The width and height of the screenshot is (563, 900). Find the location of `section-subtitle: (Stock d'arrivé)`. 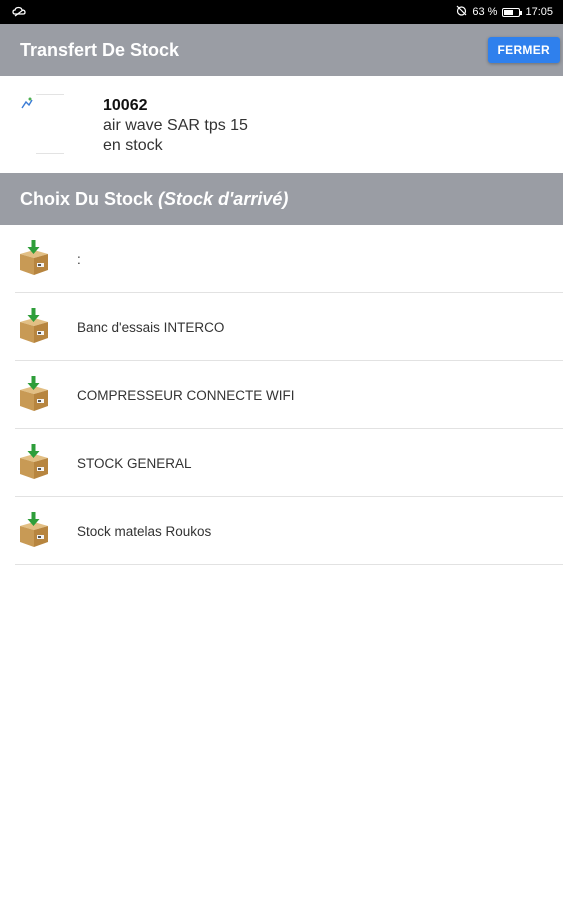

section-subtitle: (Stock d'arrivé) is located at coordinates (223, 198).